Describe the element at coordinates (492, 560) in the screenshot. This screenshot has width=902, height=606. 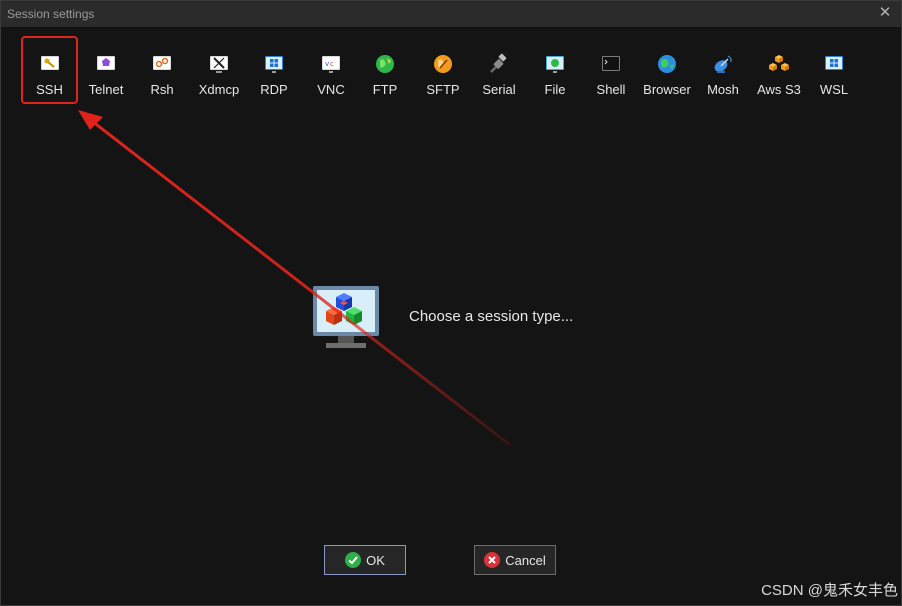
I see `cancel-x-icon` at that location.